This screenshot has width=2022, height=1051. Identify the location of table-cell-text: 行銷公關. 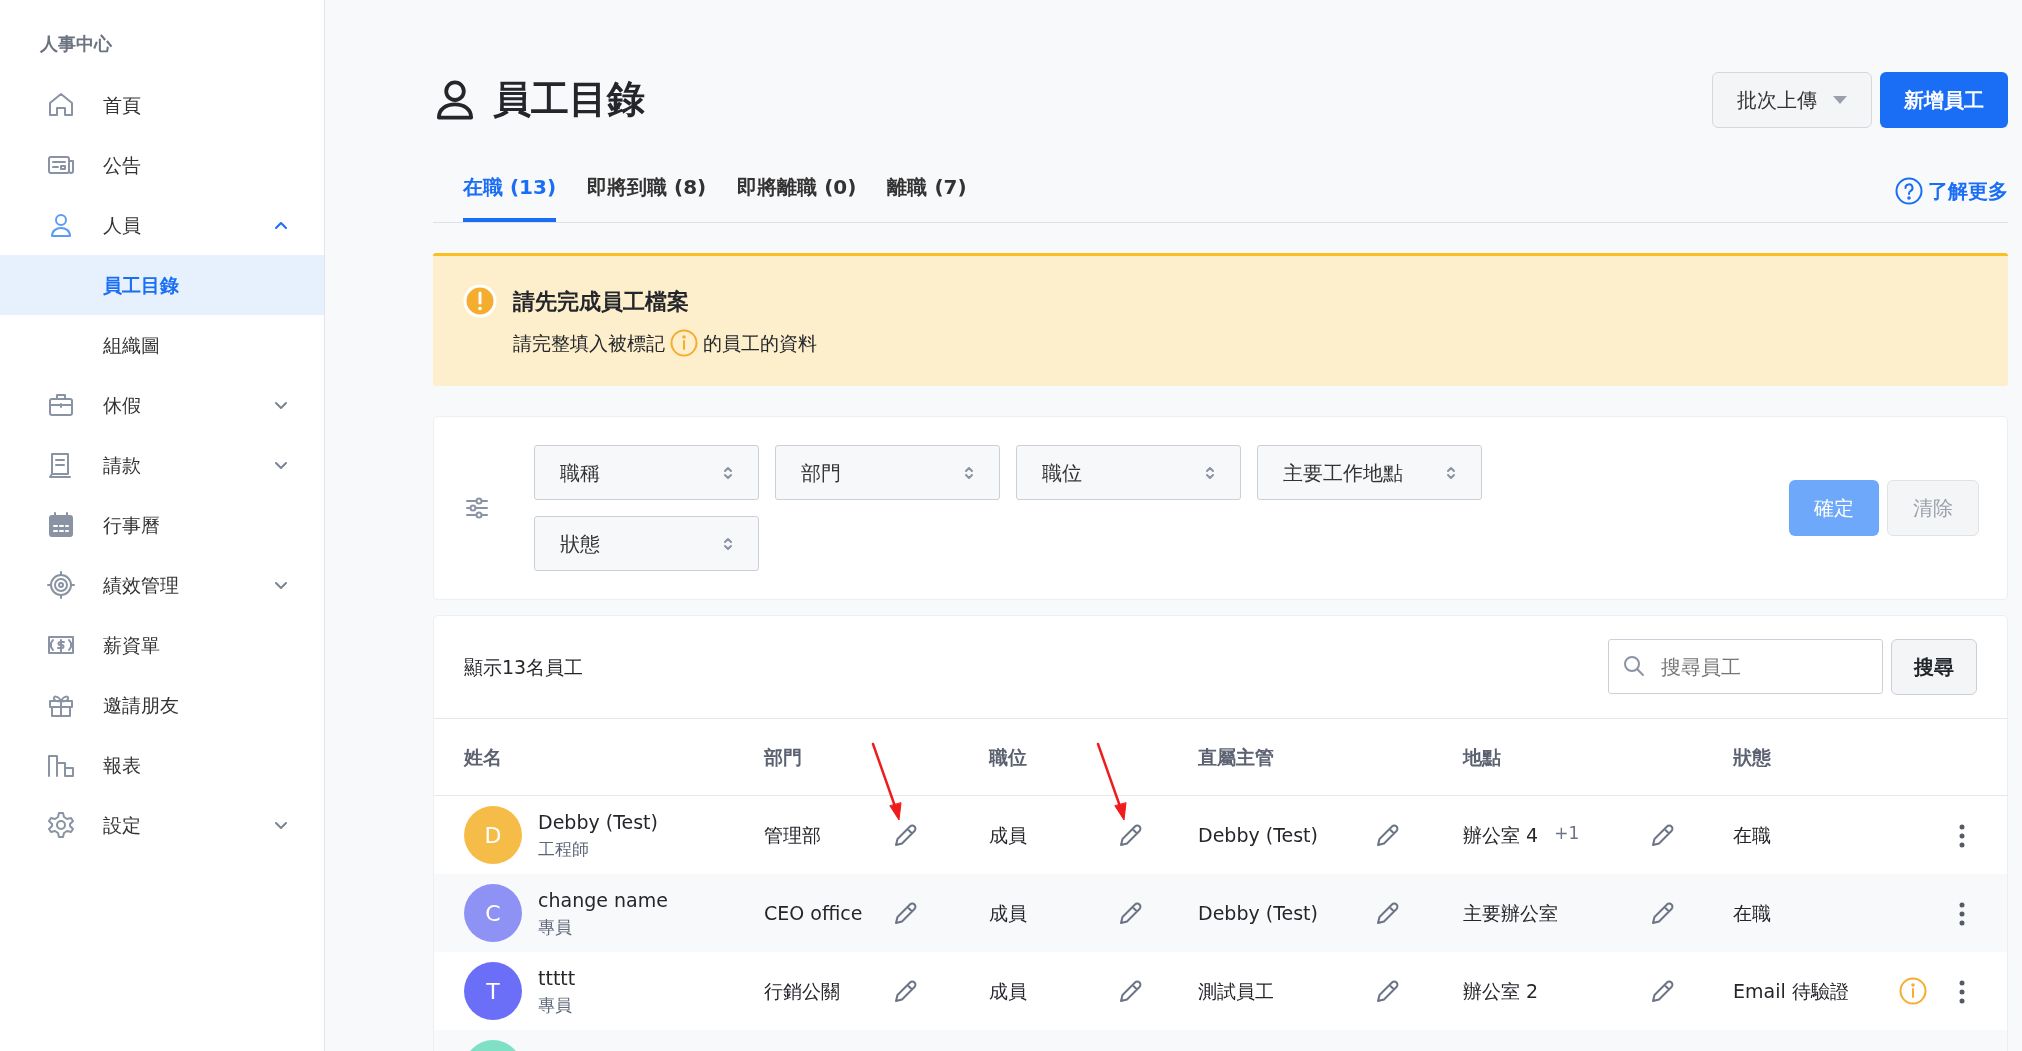
(802, 991).